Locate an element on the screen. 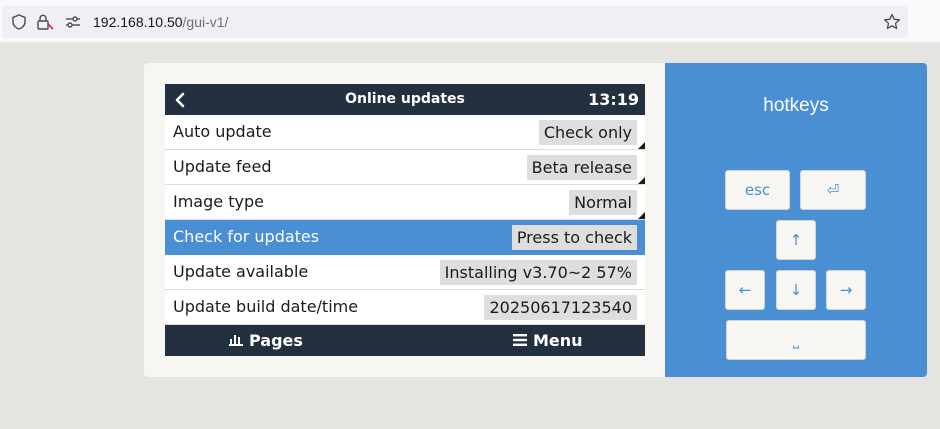 Image resolution: width=940 pixels, height=429 pixels. clock: 13:19 is located at coordinates (613, 99).